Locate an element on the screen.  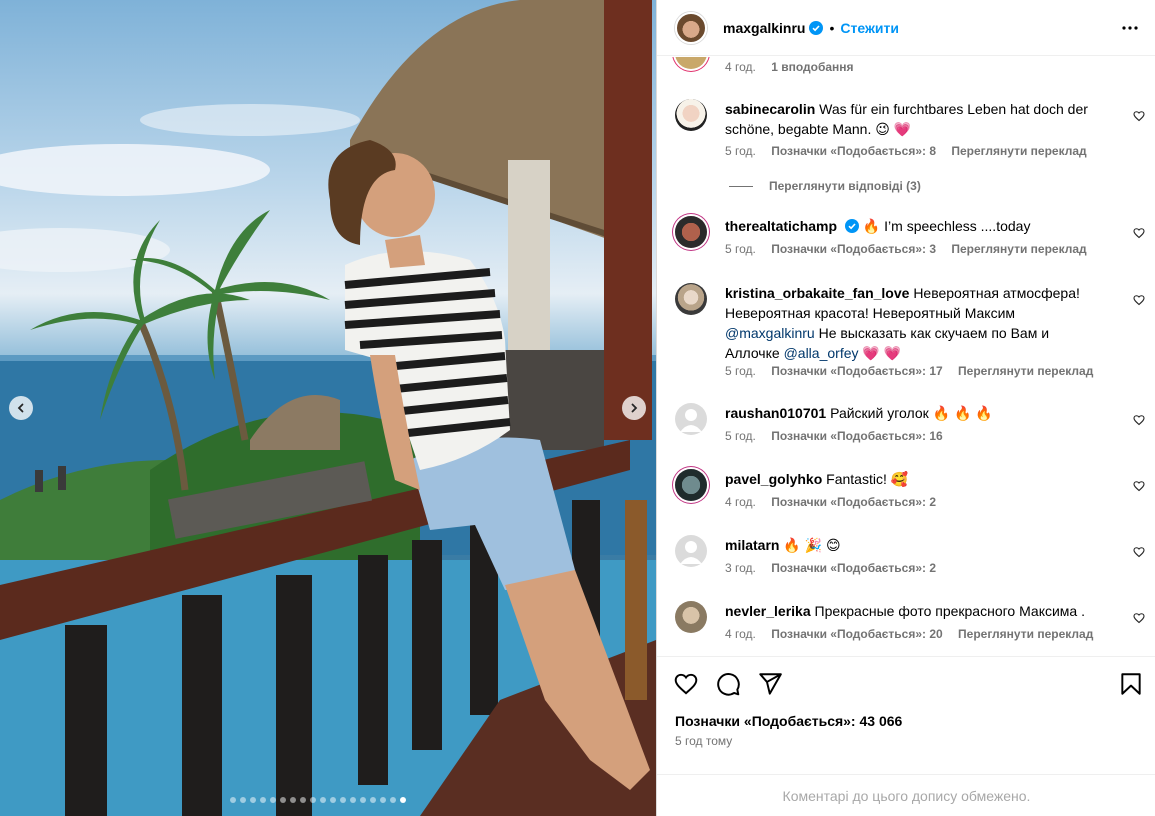
comment-username: sabinecarolin is located at coordinates (770, 109).